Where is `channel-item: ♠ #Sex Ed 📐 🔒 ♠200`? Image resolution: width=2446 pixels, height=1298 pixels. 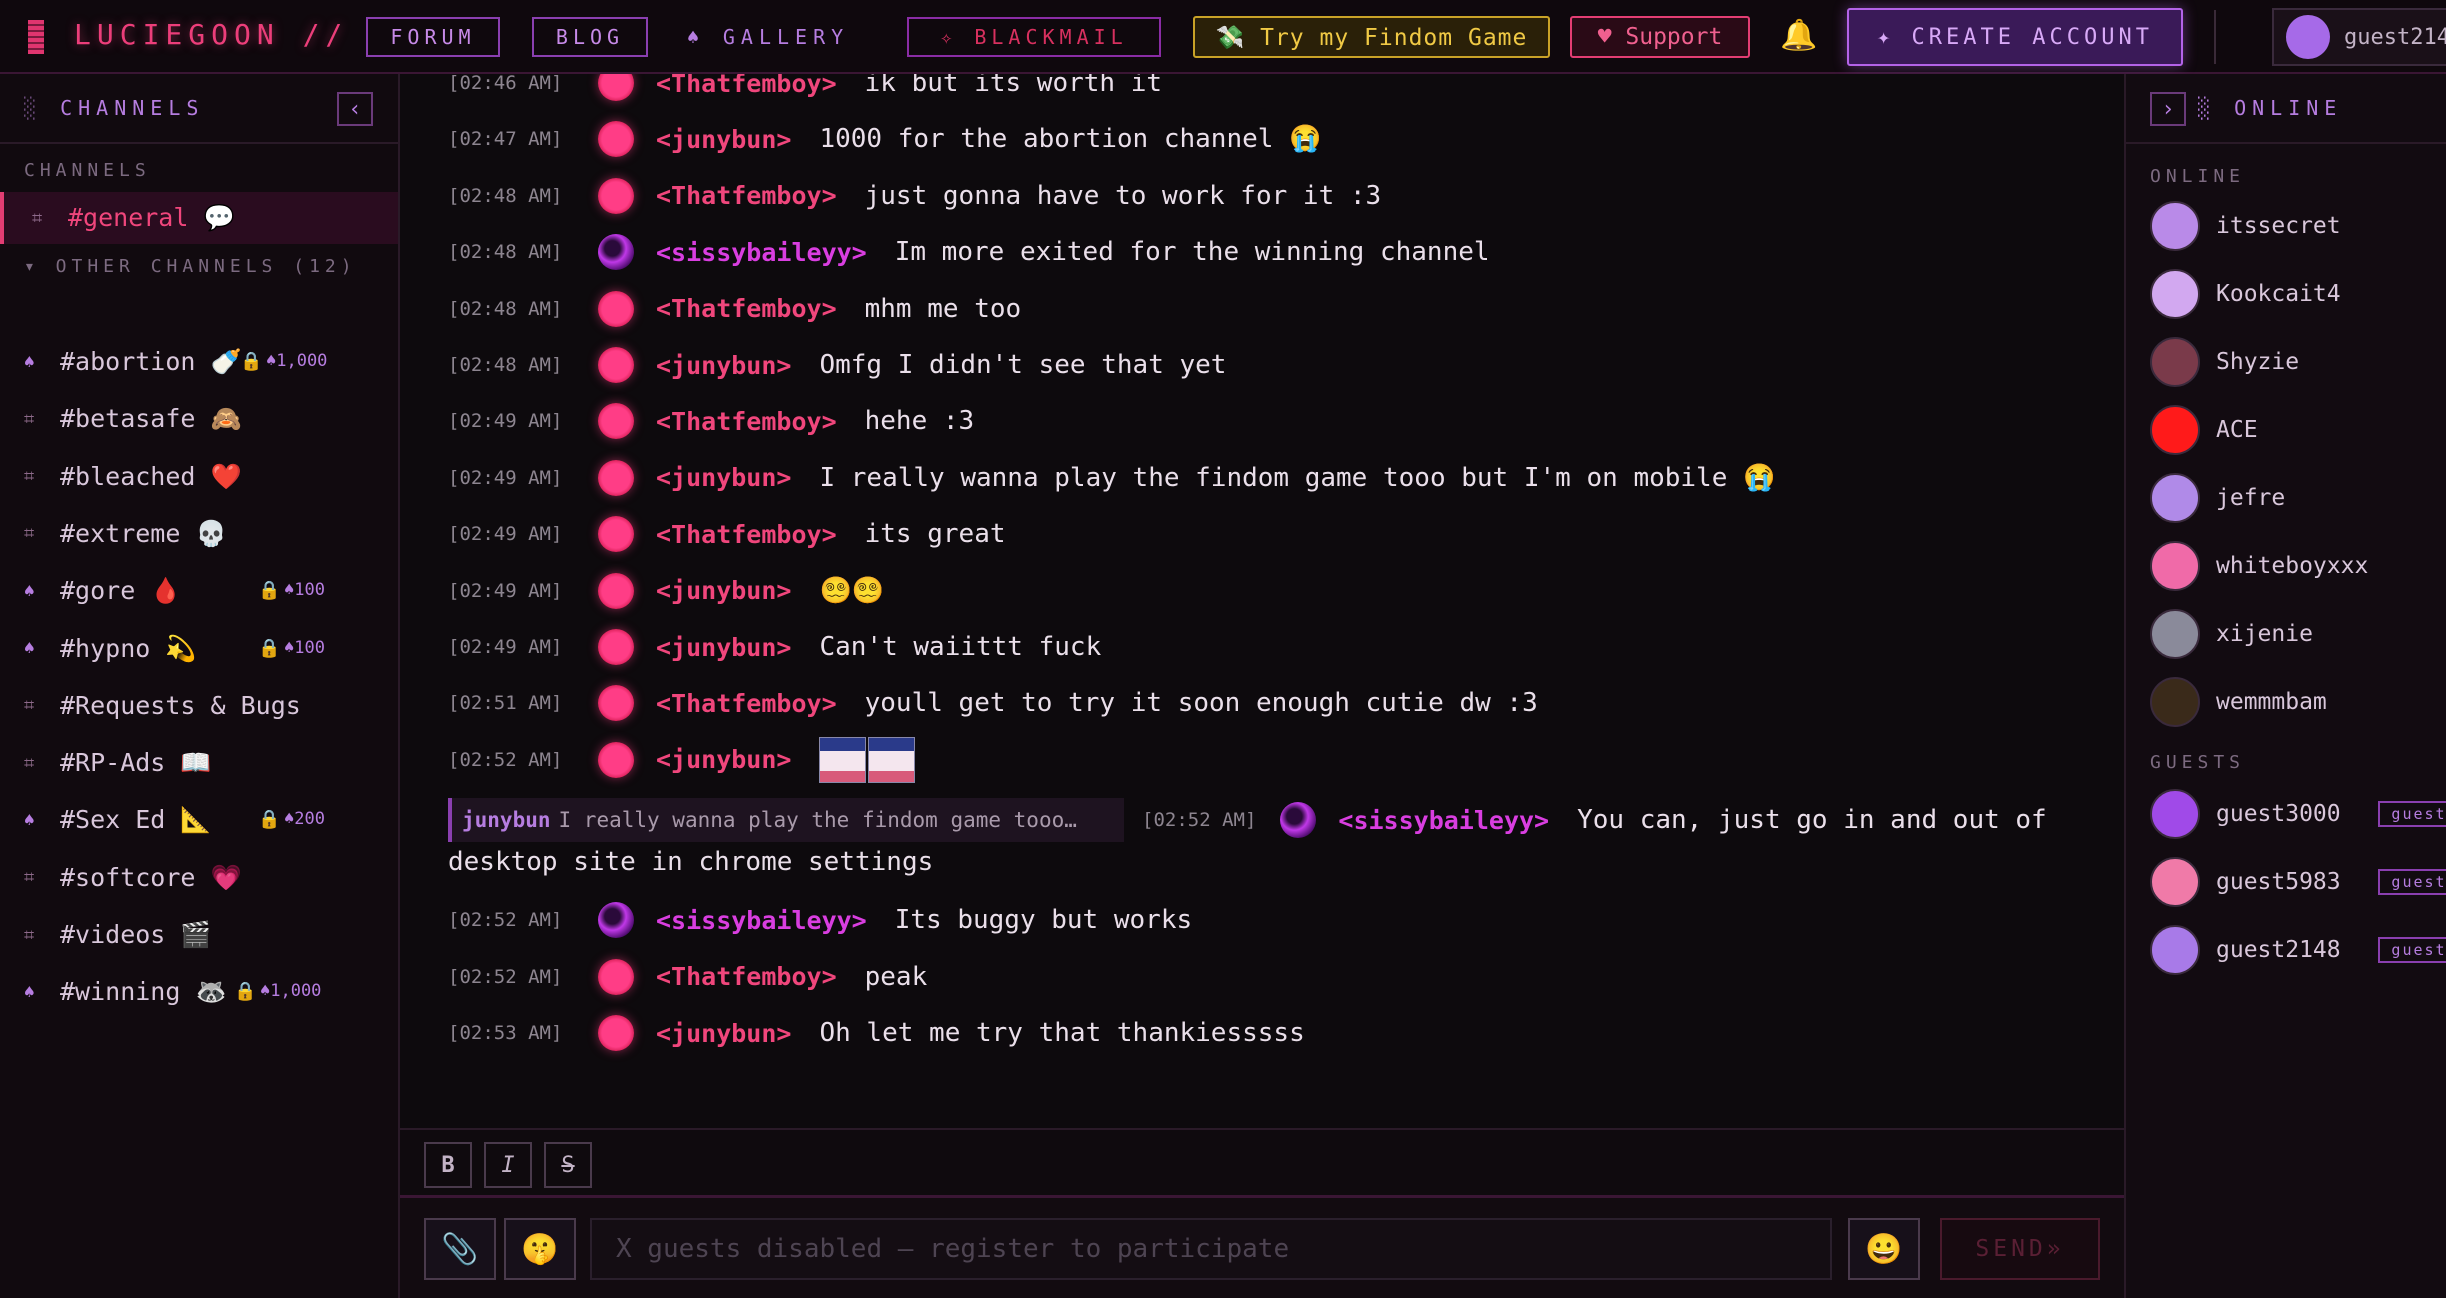
channel-item: ♠ #Sex Ed 📐 🔒 ♠200 is located at coordinates (199, 820).